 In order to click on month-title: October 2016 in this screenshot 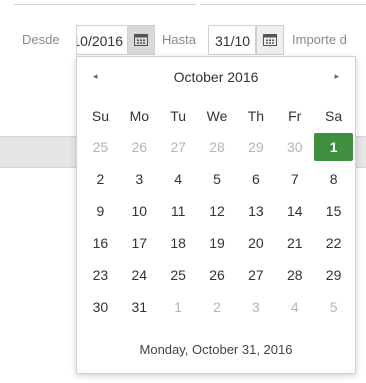, I will do `click(216, 77)`.